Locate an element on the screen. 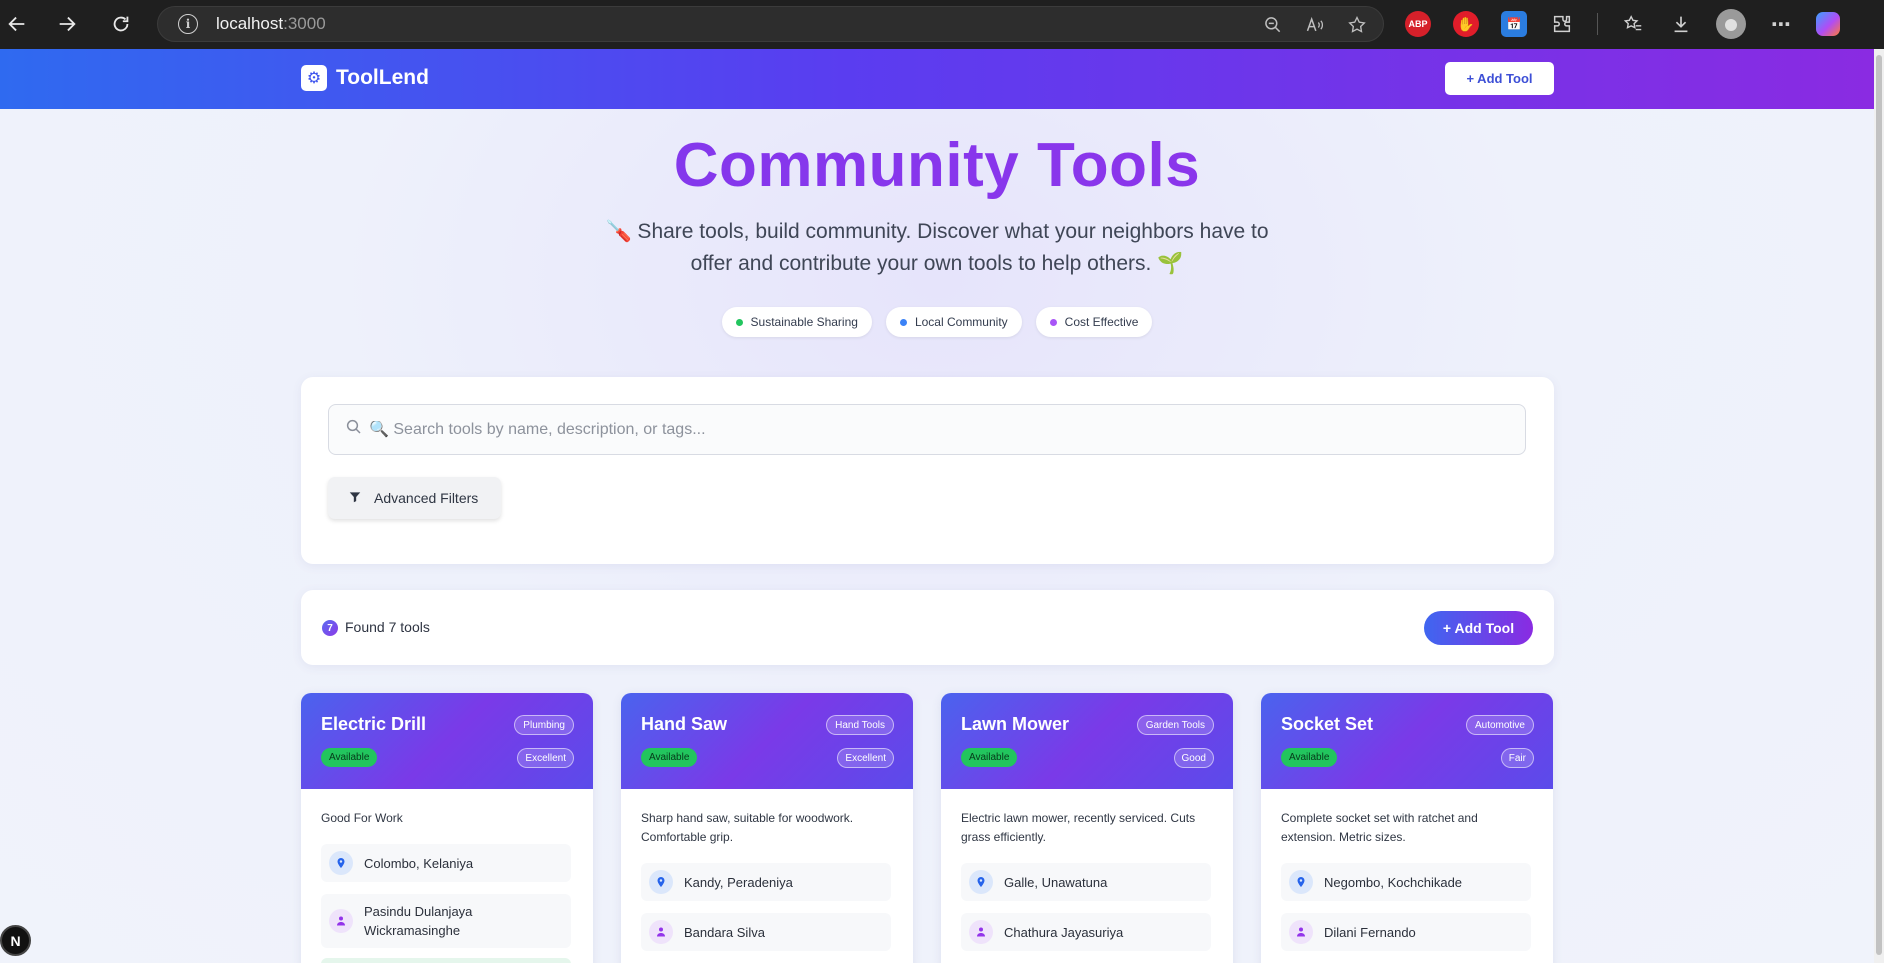 Image resolution: width=1884 pixels, height=963 pixels. scrollbar-thumb is located at coordinates (1879, 505).